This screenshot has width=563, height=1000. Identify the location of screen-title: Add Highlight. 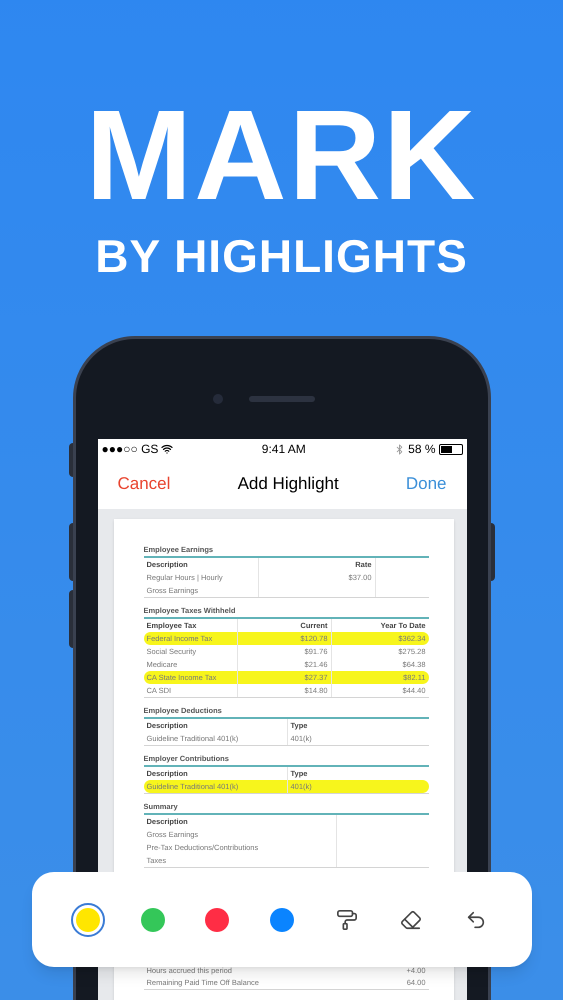
(288, 484).